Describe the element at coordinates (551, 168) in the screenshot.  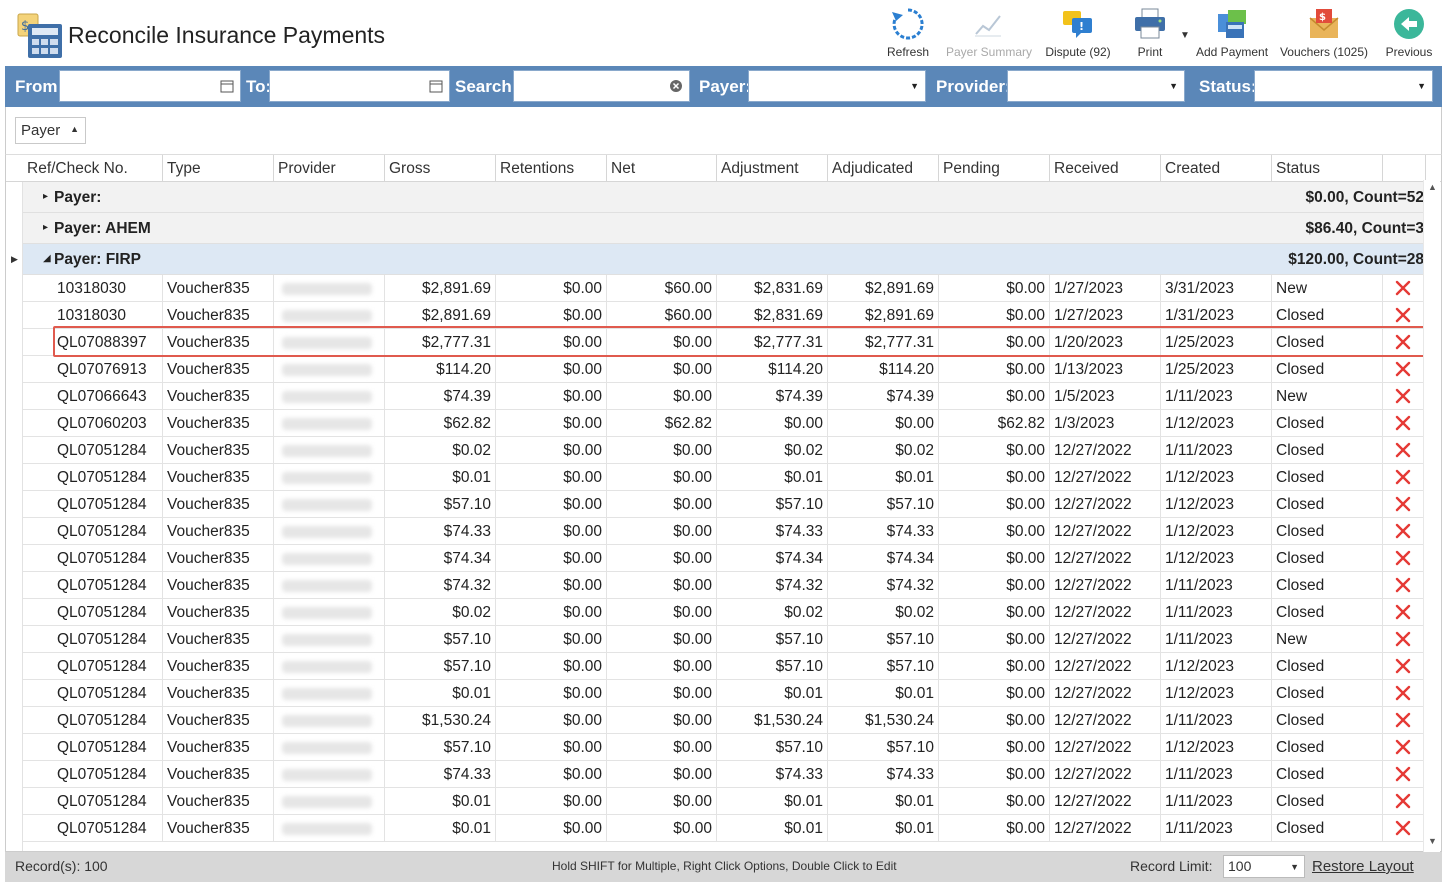
I see `column-header-retentions: Retentions` at that location.